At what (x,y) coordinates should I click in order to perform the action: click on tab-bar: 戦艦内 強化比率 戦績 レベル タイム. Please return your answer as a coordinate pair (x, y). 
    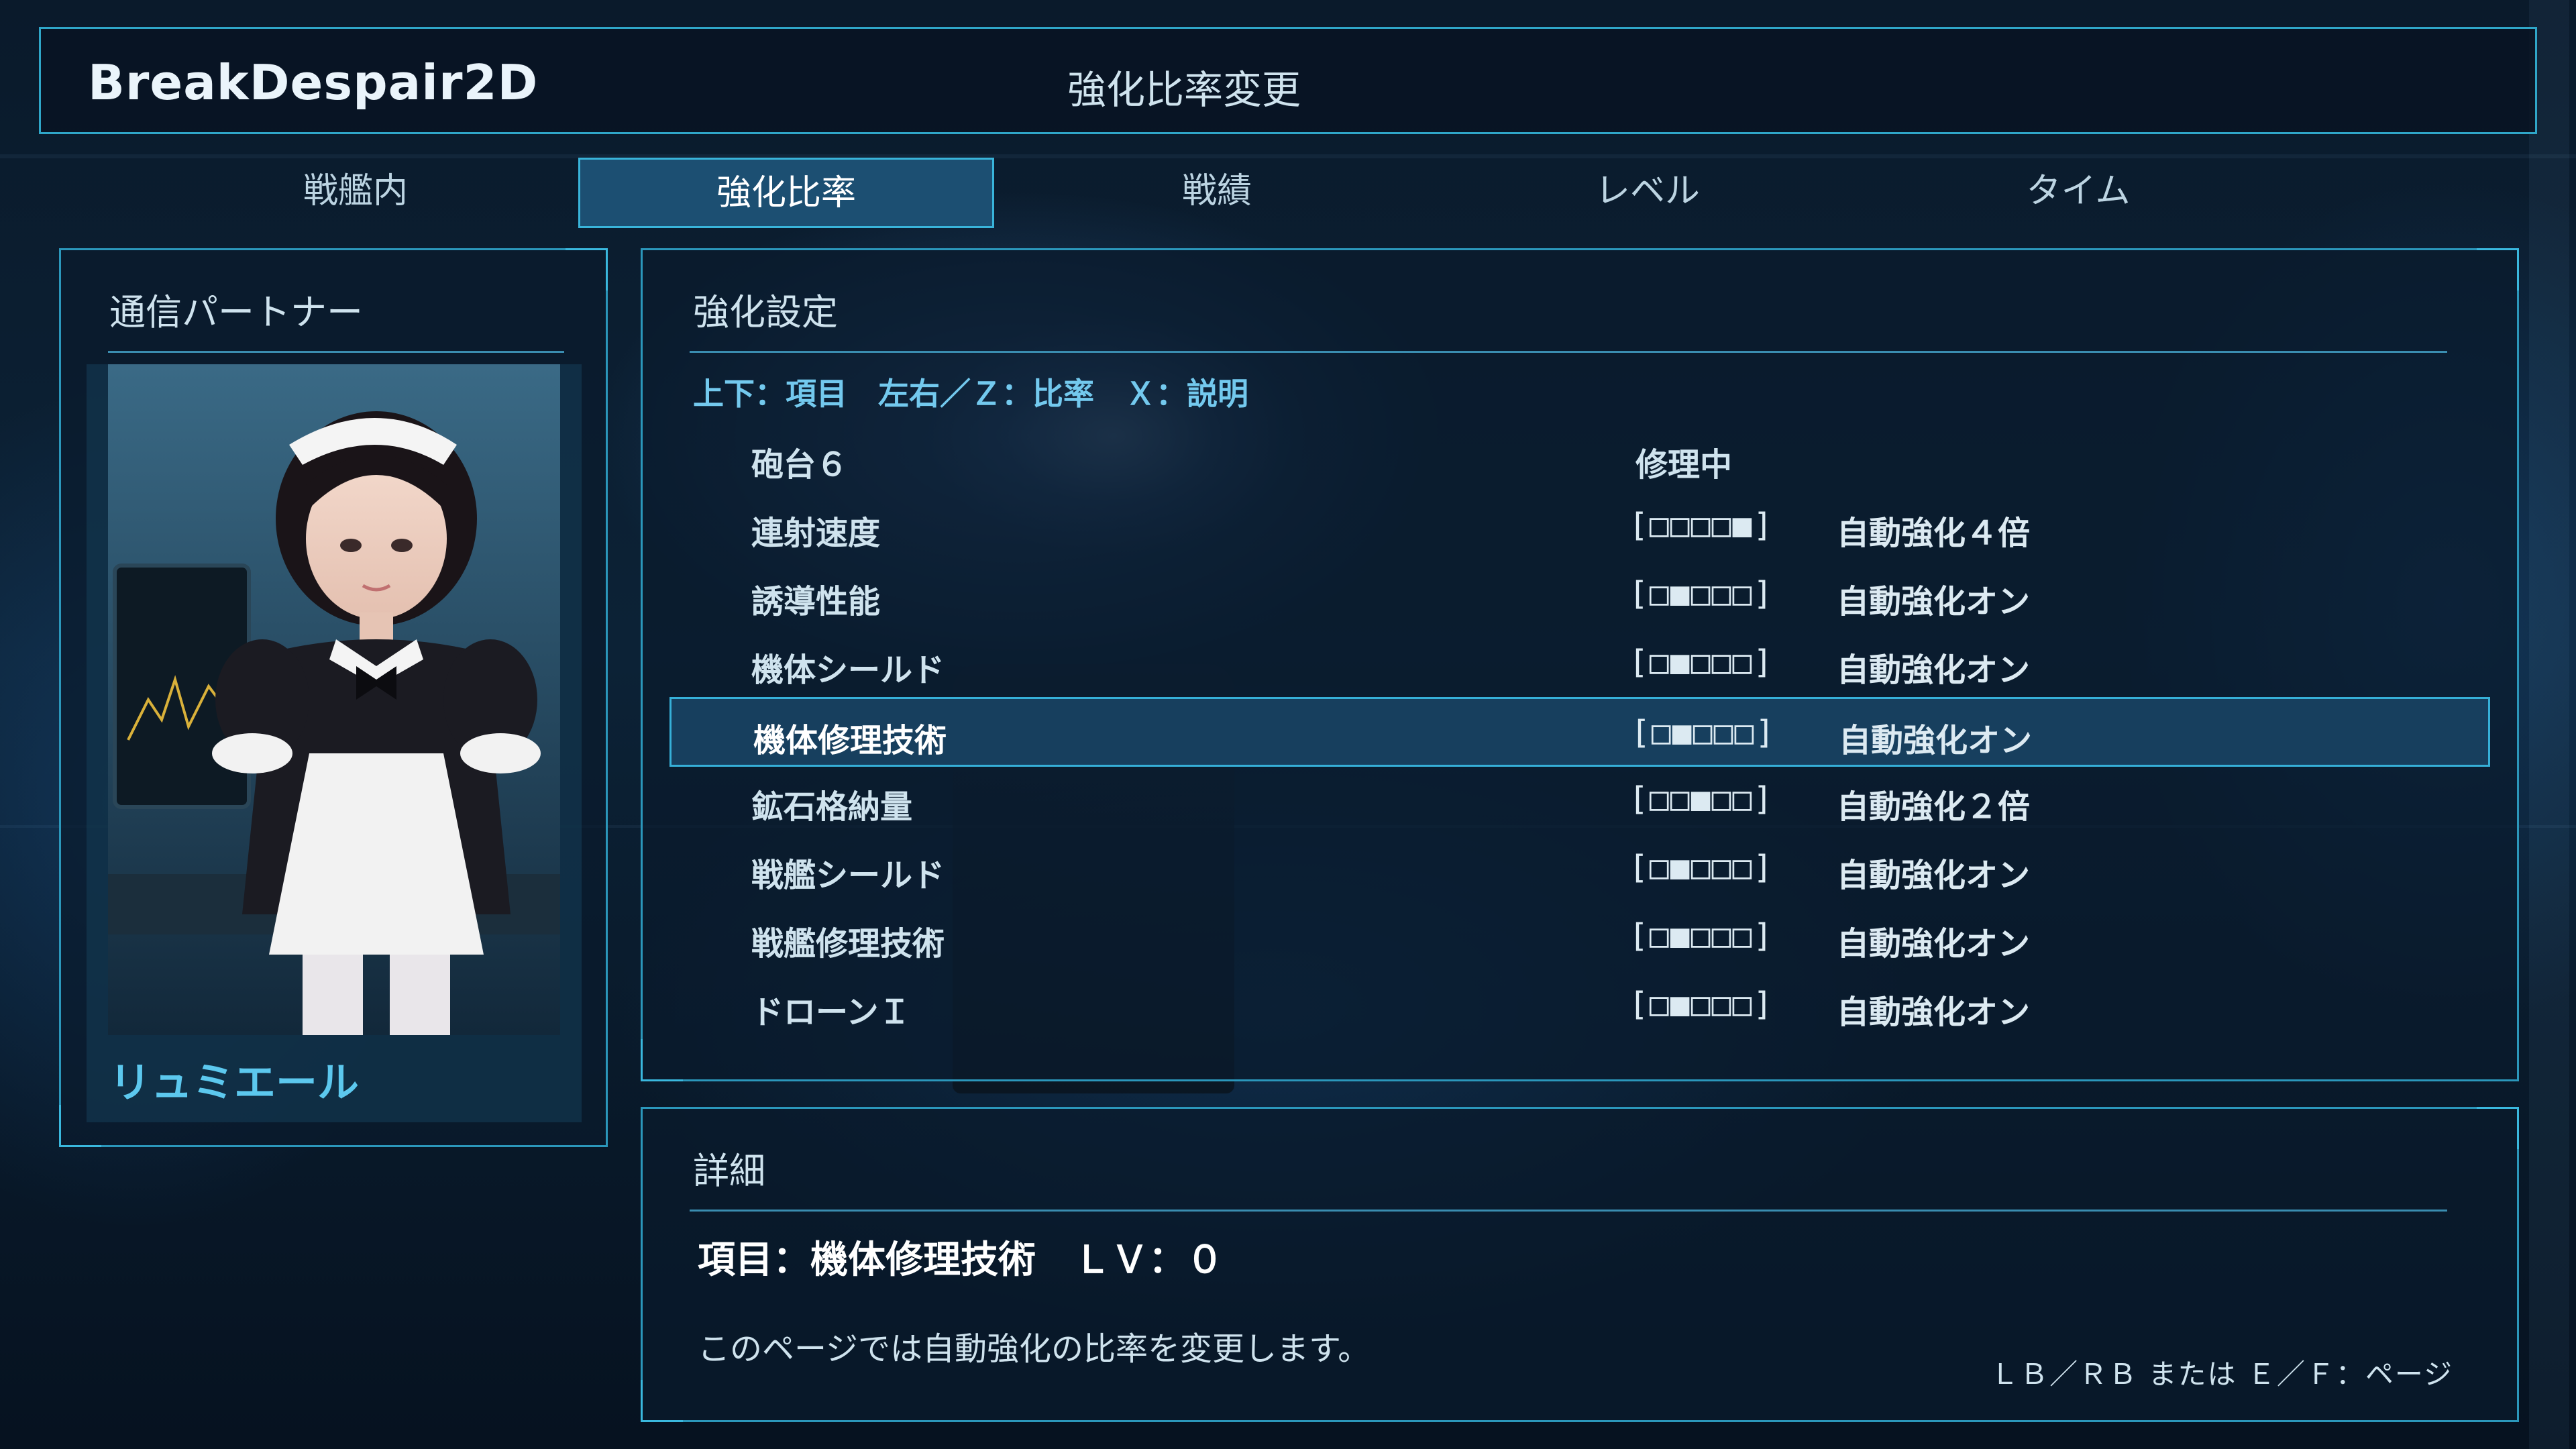
    Looking at the image, I should click on (1288, 193).